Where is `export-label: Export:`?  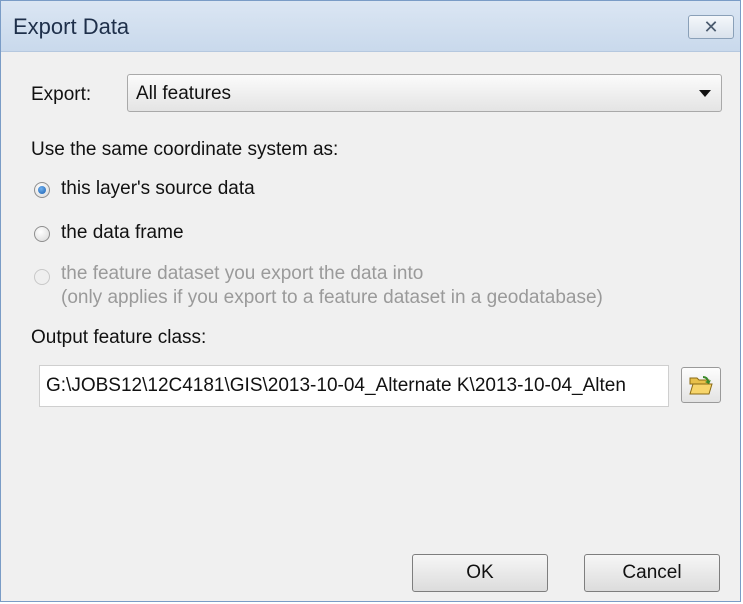 export-label: Export: is located at coordinates (61, 94).